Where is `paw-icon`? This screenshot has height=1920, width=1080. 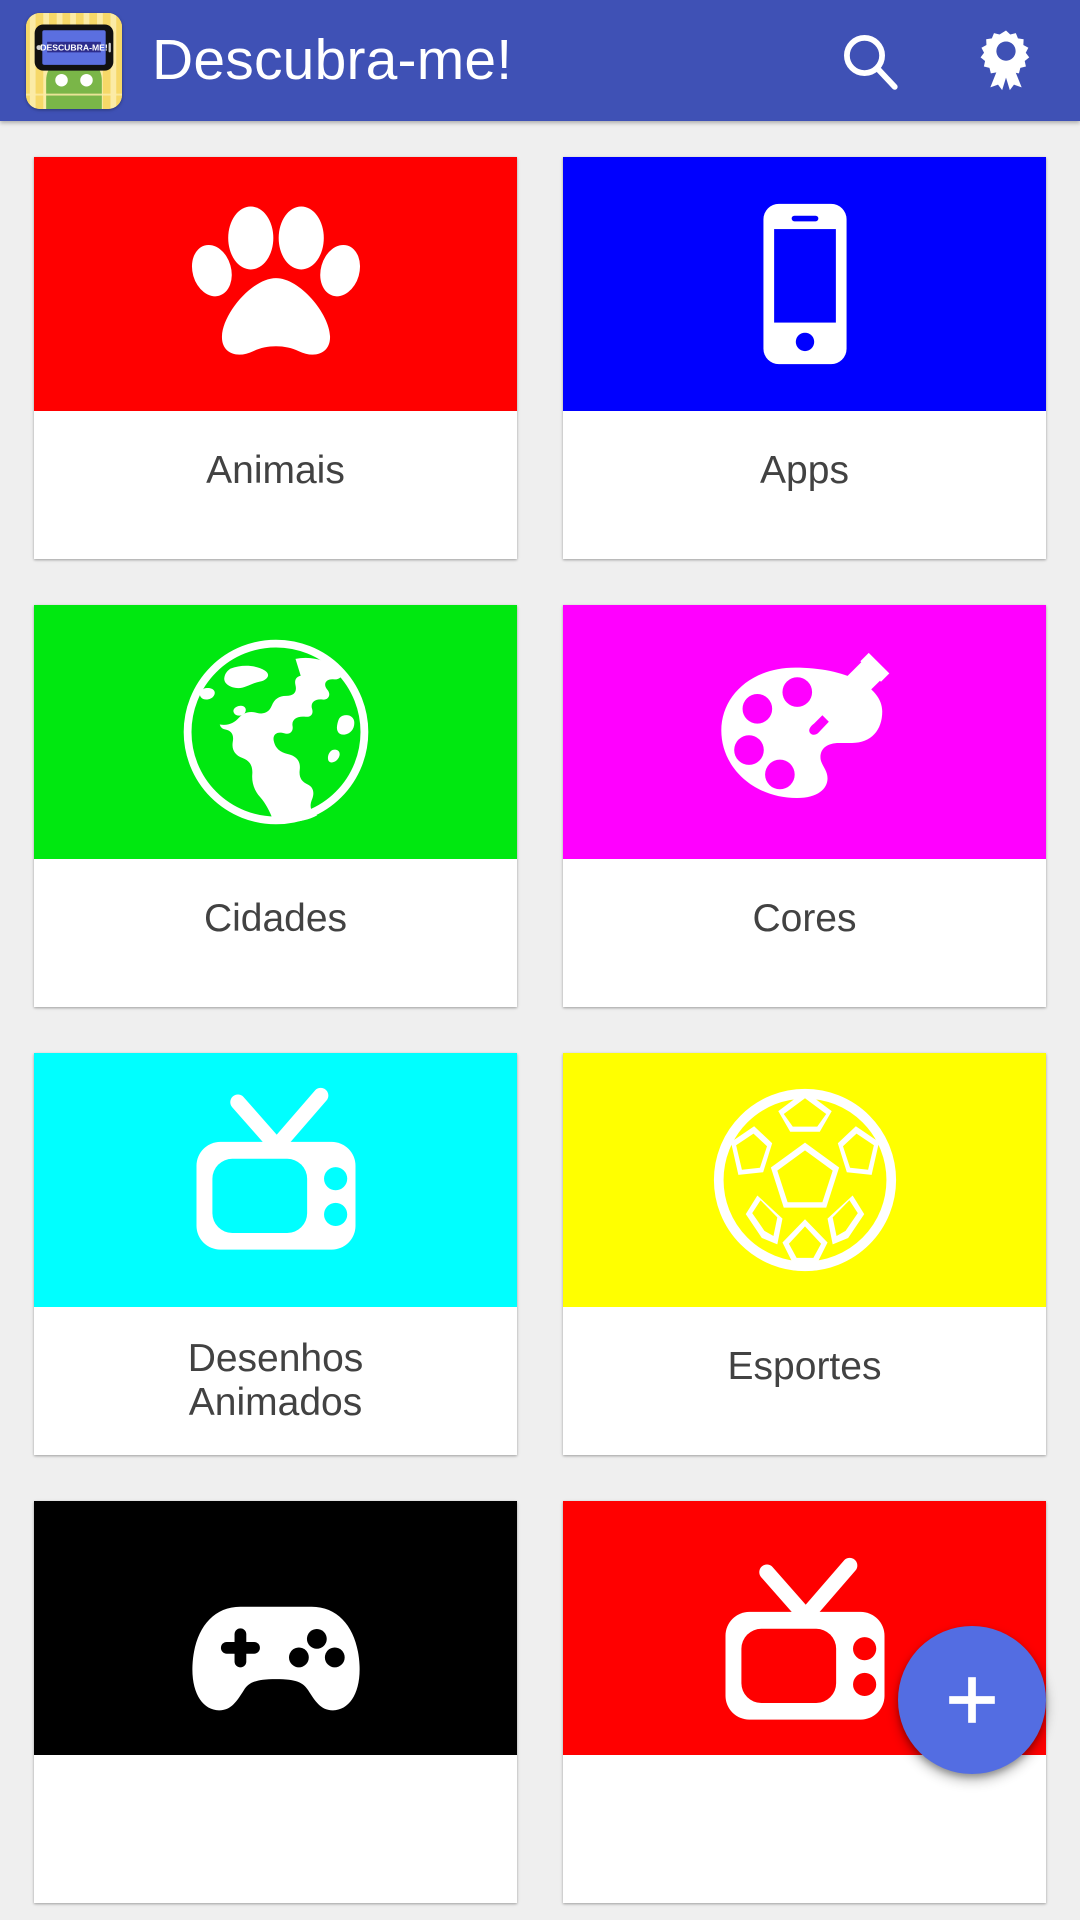 paw-icon is located at coordinates (275, 280).